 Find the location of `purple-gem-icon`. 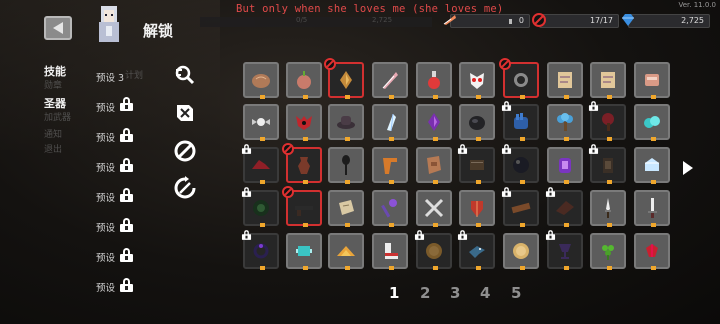

purple-gem-icon is located at coordinates (434, 122).